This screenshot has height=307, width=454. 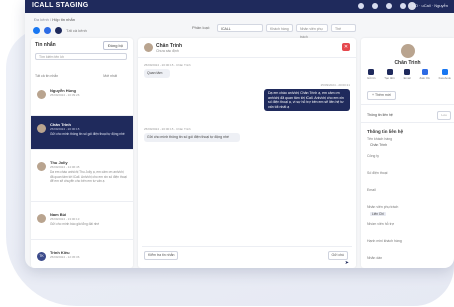 What do you see at coordinates (383, 207) in the screenshot?
I see `field-label: Nhân viên phụ trách` at bounding box center [383, 207].